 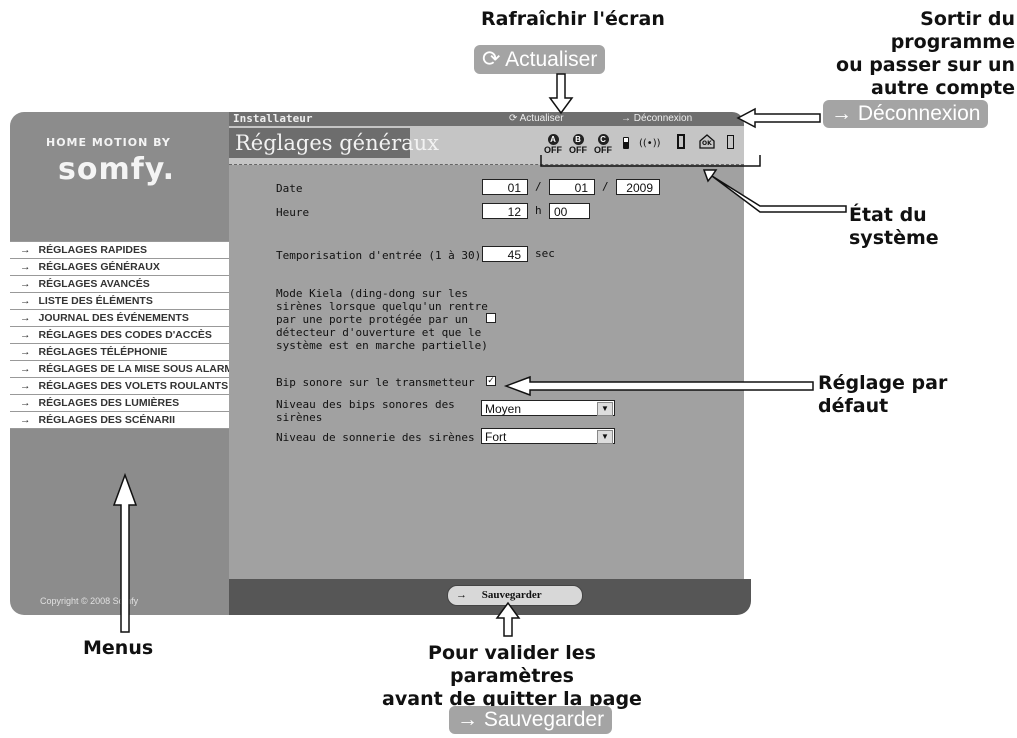 I want to click on save-pill-label: Sauvegarder, so click(x=544, y=719).